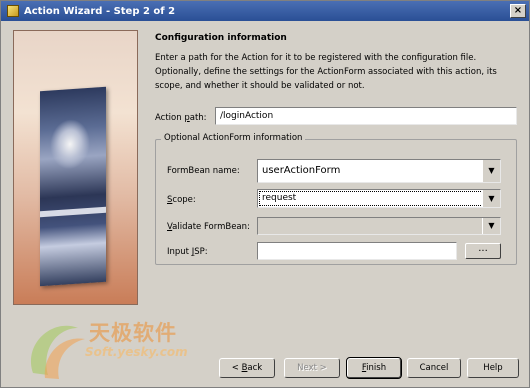 The width and height of the screenshot is (530, 388). Describe the element at coordinates (357, 251) in the screenshot. I see `input-jsp-field` at that location.